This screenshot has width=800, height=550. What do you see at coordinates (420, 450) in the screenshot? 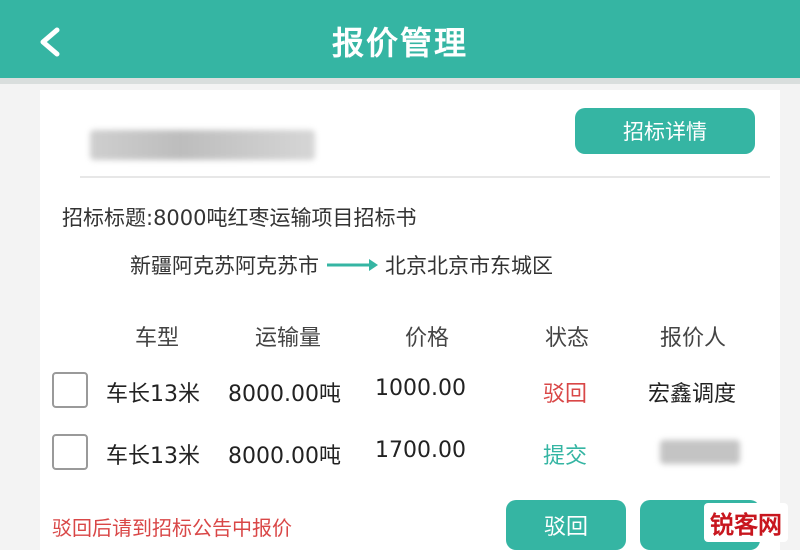
I see `price-cell: 1700.00` at bounding box center [420, 450].